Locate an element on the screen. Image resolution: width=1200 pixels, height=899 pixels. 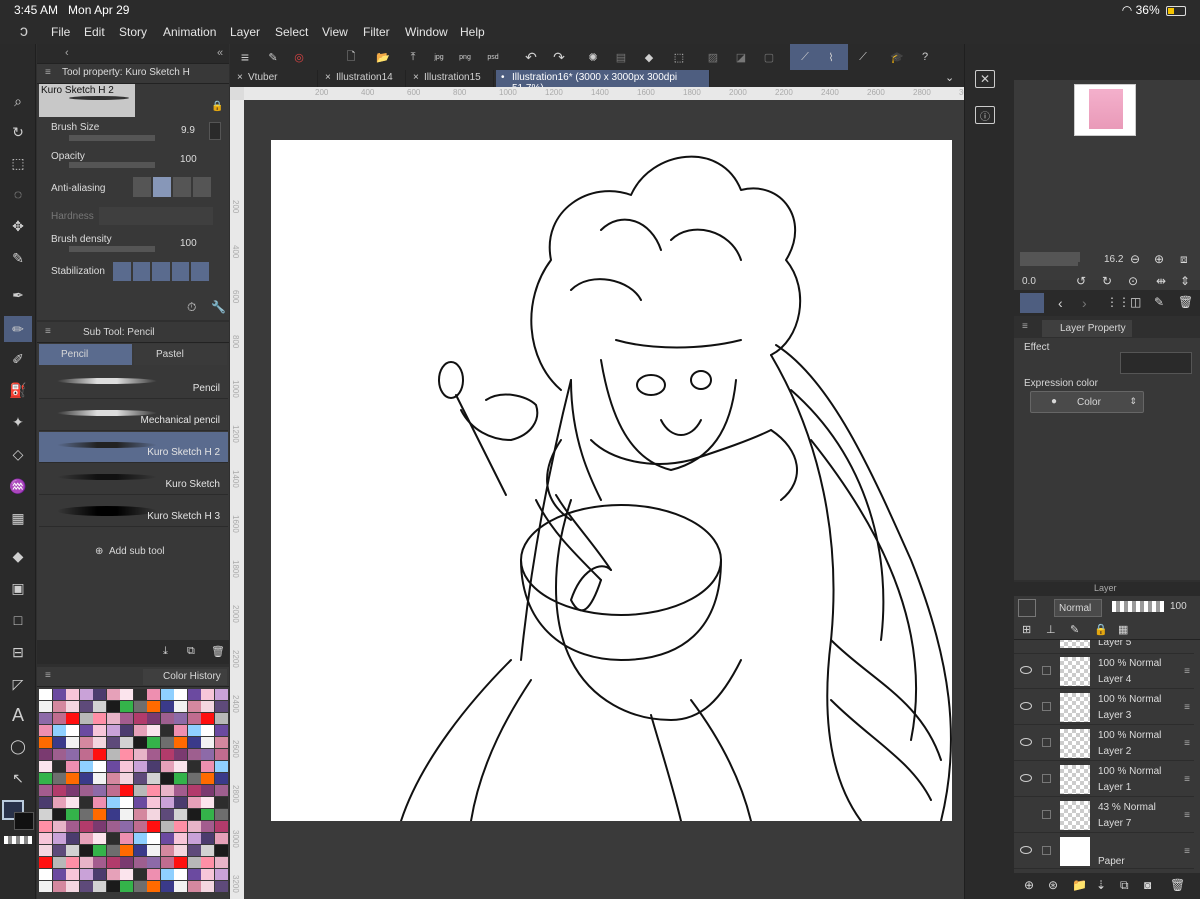
sub-color-swatch is located at coordinates (24, 821).